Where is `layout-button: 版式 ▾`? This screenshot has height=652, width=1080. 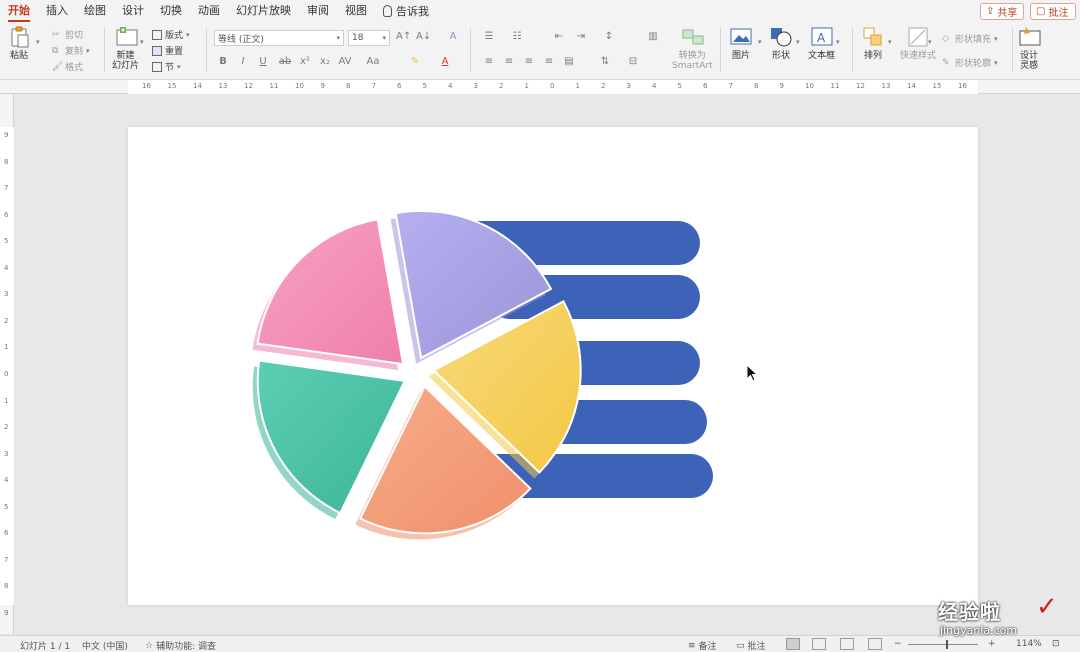 layout-button: 版式 ▾ is located at coordinates (171, 34).